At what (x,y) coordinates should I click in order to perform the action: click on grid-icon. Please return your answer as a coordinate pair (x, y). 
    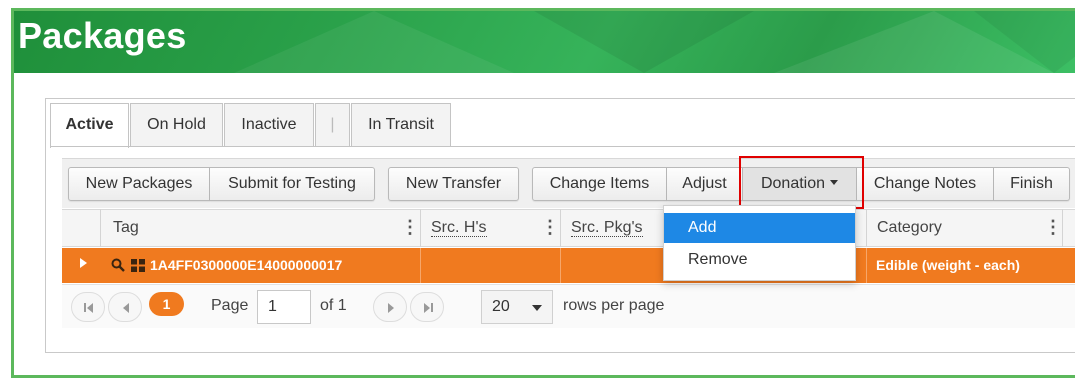
    Looking at the image, I should click on (138, 265).